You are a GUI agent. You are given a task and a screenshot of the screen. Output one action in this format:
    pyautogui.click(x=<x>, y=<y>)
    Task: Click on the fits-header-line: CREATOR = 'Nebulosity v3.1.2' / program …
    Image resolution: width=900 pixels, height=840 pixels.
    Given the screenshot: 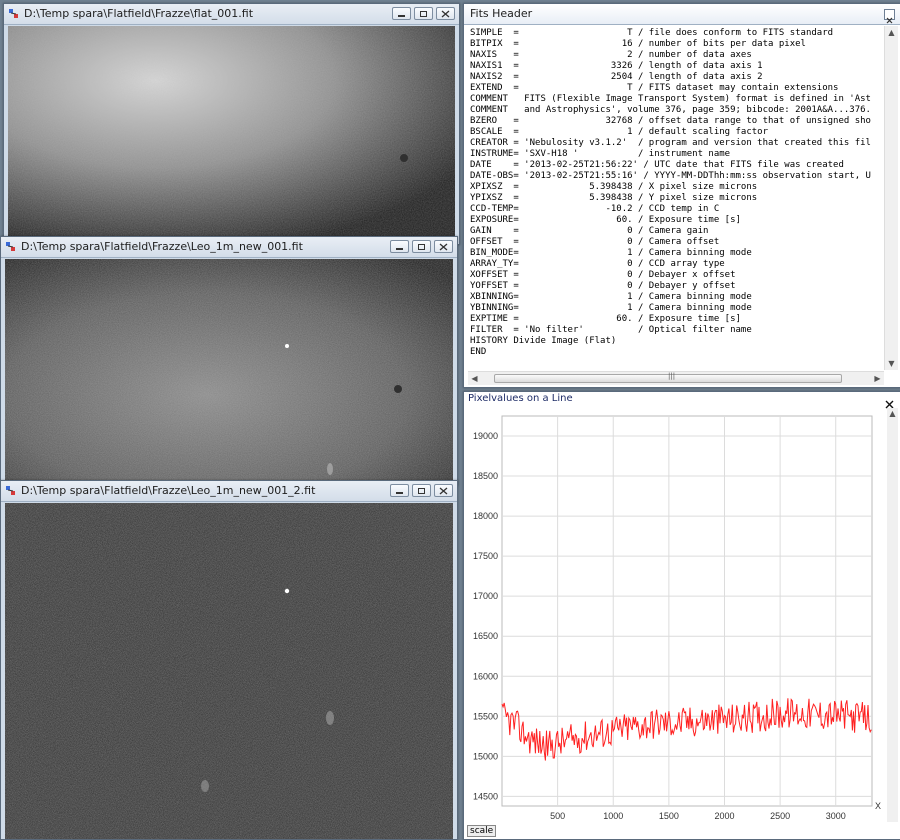 What is the action you would take?
    pyautogui.click(x=670, y=143)
    